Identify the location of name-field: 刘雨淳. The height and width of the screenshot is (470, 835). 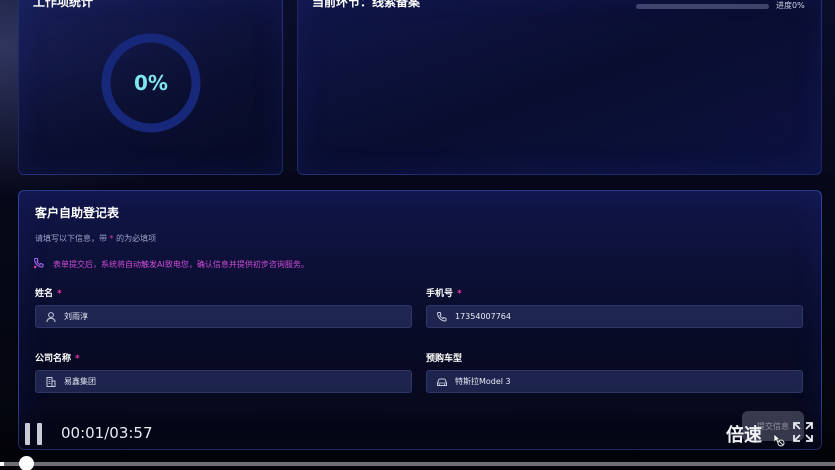
(223, 316).